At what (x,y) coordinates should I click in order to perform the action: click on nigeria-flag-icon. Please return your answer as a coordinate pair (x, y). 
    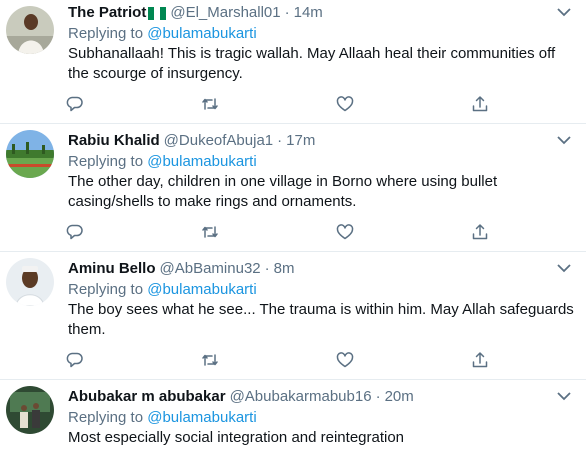
    Looking at the image, I should click on (157, 13).